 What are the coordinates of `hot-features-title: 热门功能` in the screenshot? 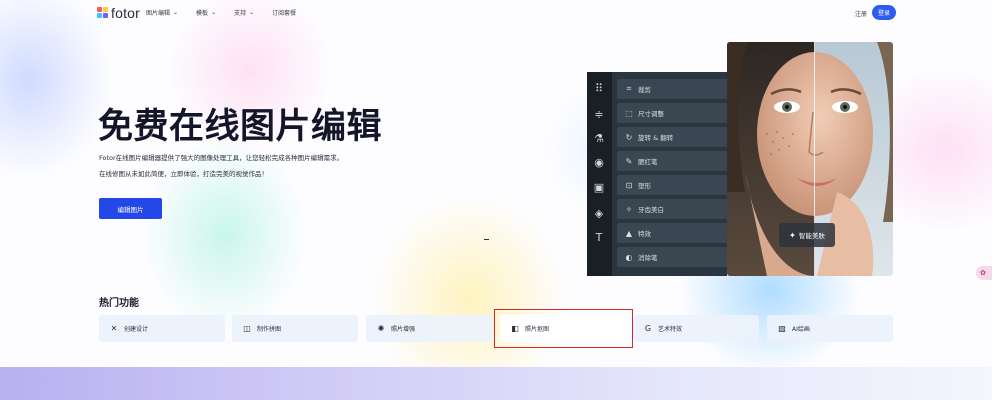 It's located at (119, 303).